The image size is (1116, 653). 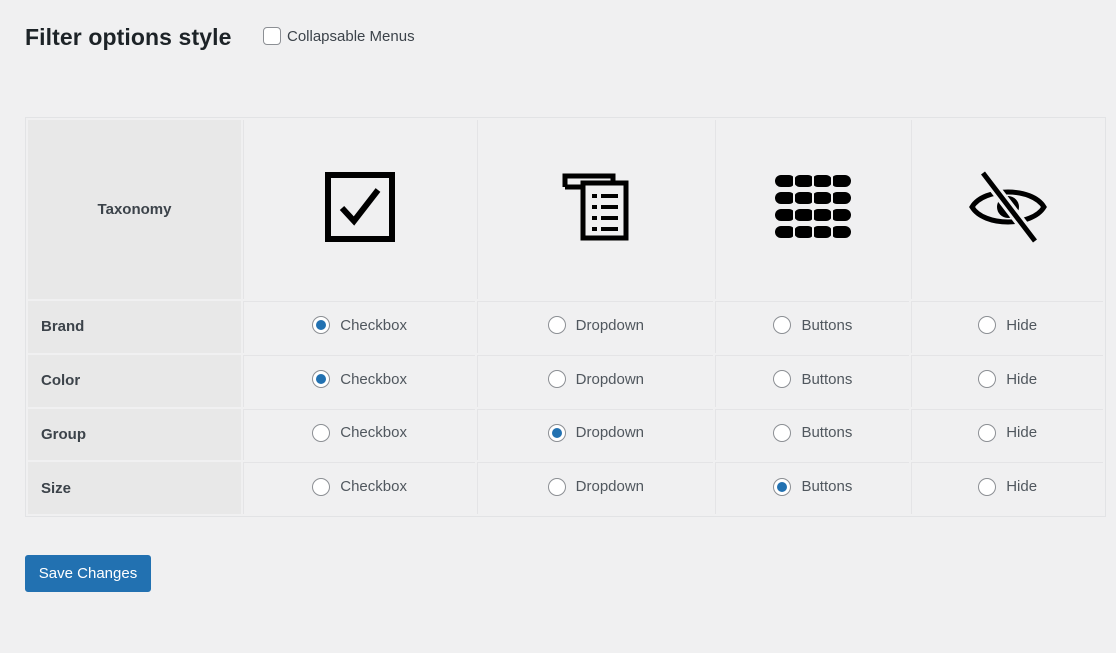 I want to click on column-header-hide, so click(x=1007, y=209).